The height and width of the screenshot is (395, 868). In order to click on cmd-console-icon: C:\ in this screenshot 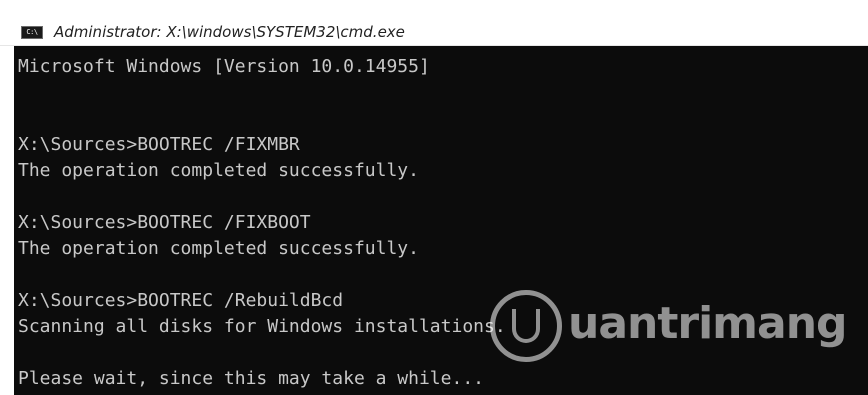, I will do `click(32, 32)`.